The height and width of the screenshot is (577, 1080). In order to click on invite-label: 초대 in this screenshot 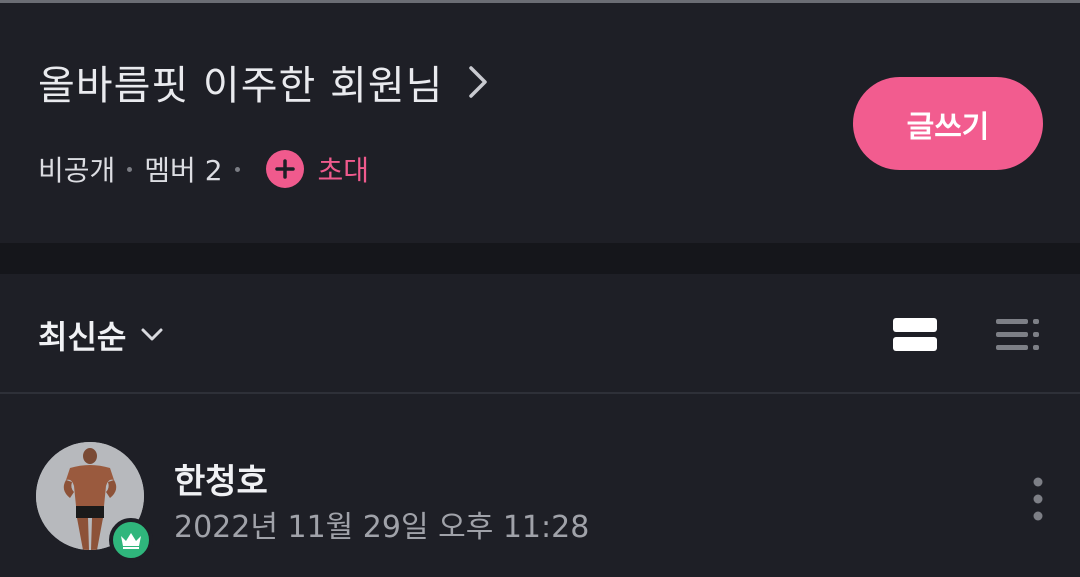, I will do `click(343, 170)`.